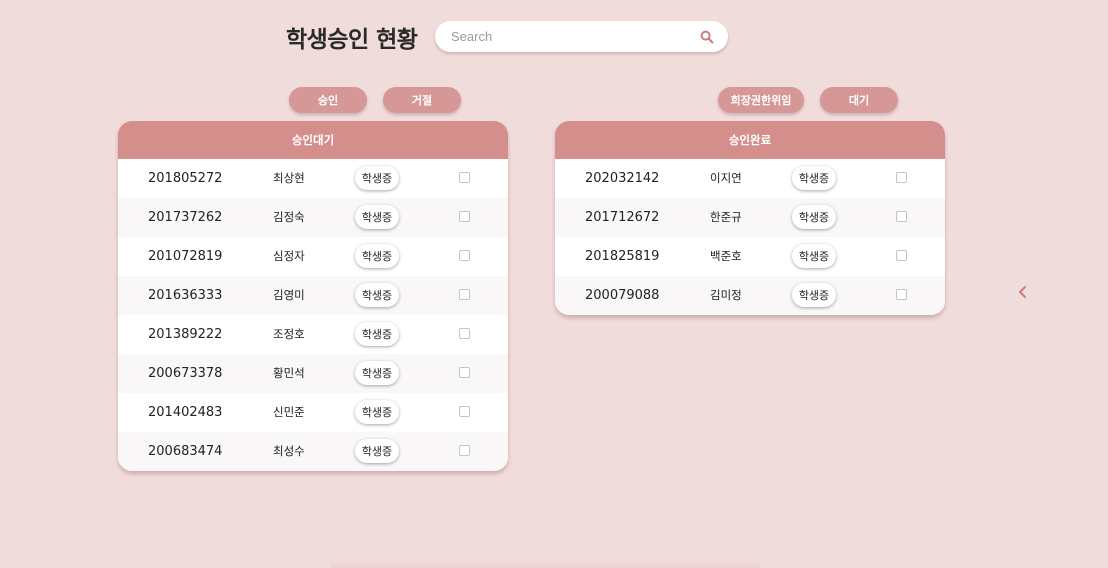 This screenshot has height=568, width=1108. Describe the element at coordinates (185, 451) in the screenshot. I see `student-id: 200683474` at that location.